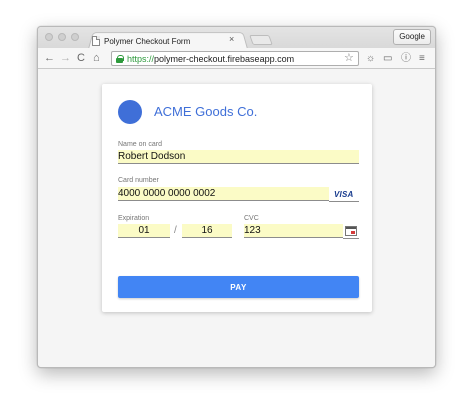  Describe the element at coordinates (251, 218) in the screenshot. I see `cvc-label: CVC` at that location.